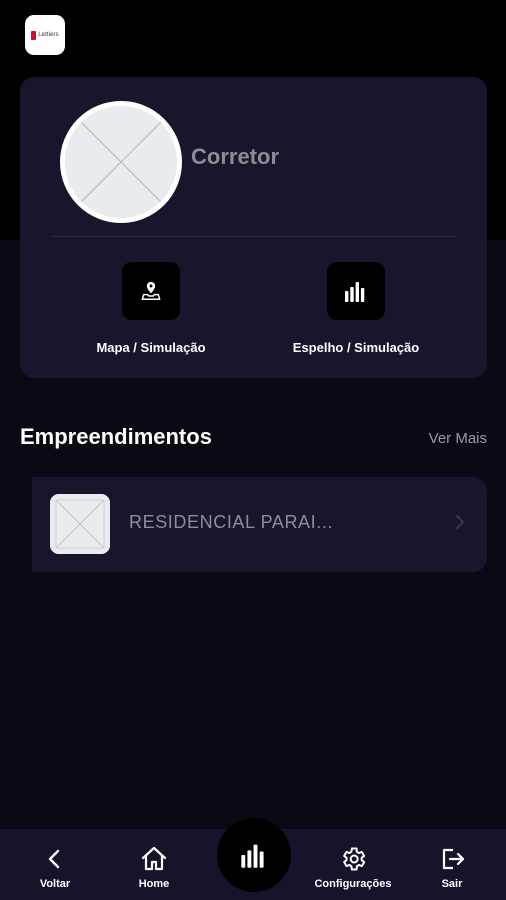 The height and width of the screenshot is (900, 506). I want to click on divider, so click(254, 236).